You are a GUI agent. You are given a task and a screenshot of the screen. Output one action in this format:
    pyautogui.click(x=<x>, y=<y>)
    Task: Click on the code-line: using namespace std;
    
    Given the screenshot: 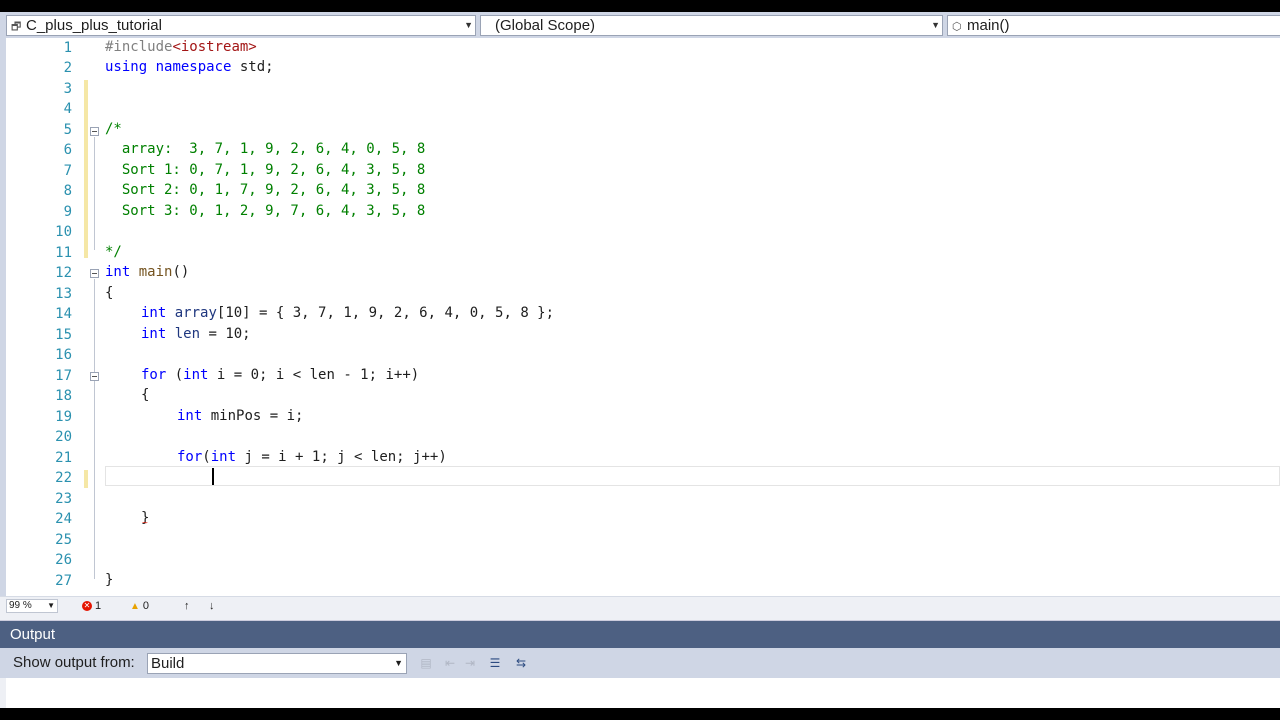 What is the action you would take?
    pyautogui.click(x=189, y=67)
    